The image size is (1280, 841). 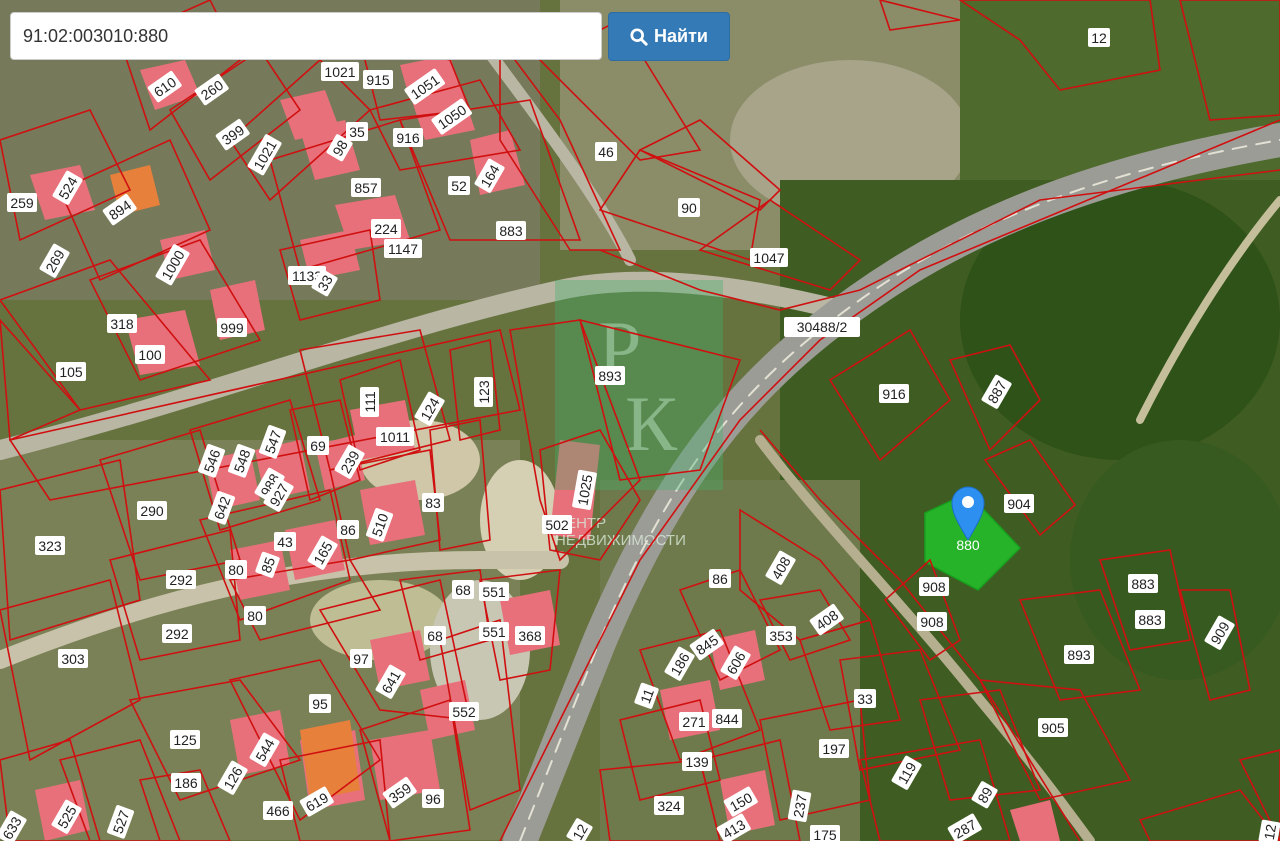 I want to click on parcel-number: 323, so click(x=50, y=546).